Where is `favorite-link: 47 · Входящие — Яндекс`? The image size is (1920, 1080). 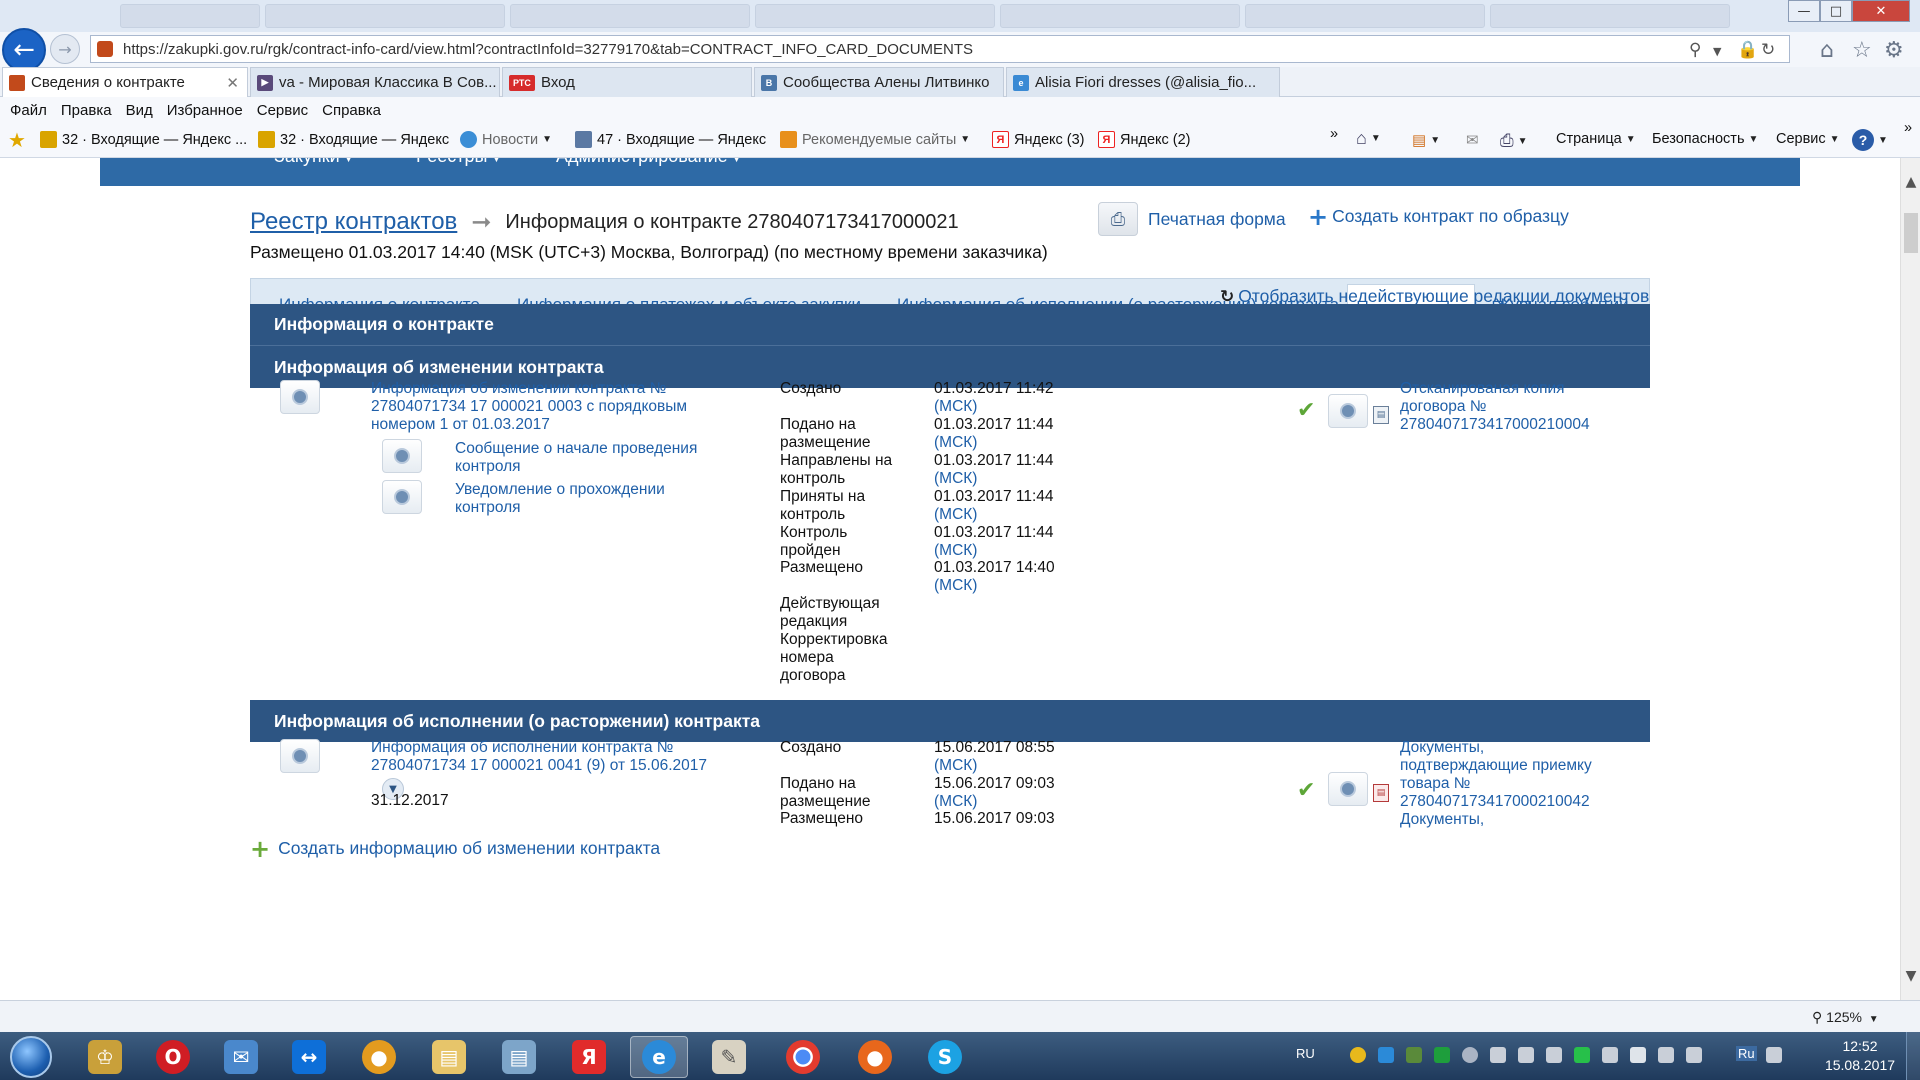
favorite-link: 47 · Входящие — Яндекс is located at coordinates (670, 139).